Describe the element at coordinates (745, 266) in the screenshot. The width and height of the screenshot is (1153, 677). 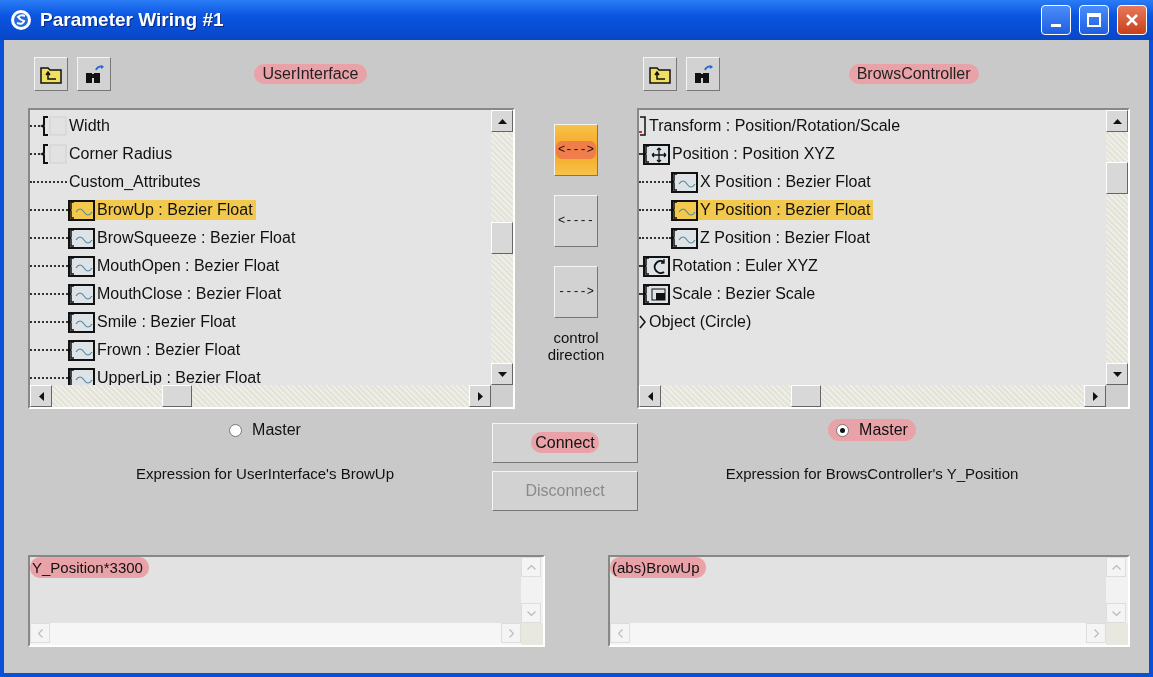
I see `tree-item: Rotation : Euler XYZ` at that location.